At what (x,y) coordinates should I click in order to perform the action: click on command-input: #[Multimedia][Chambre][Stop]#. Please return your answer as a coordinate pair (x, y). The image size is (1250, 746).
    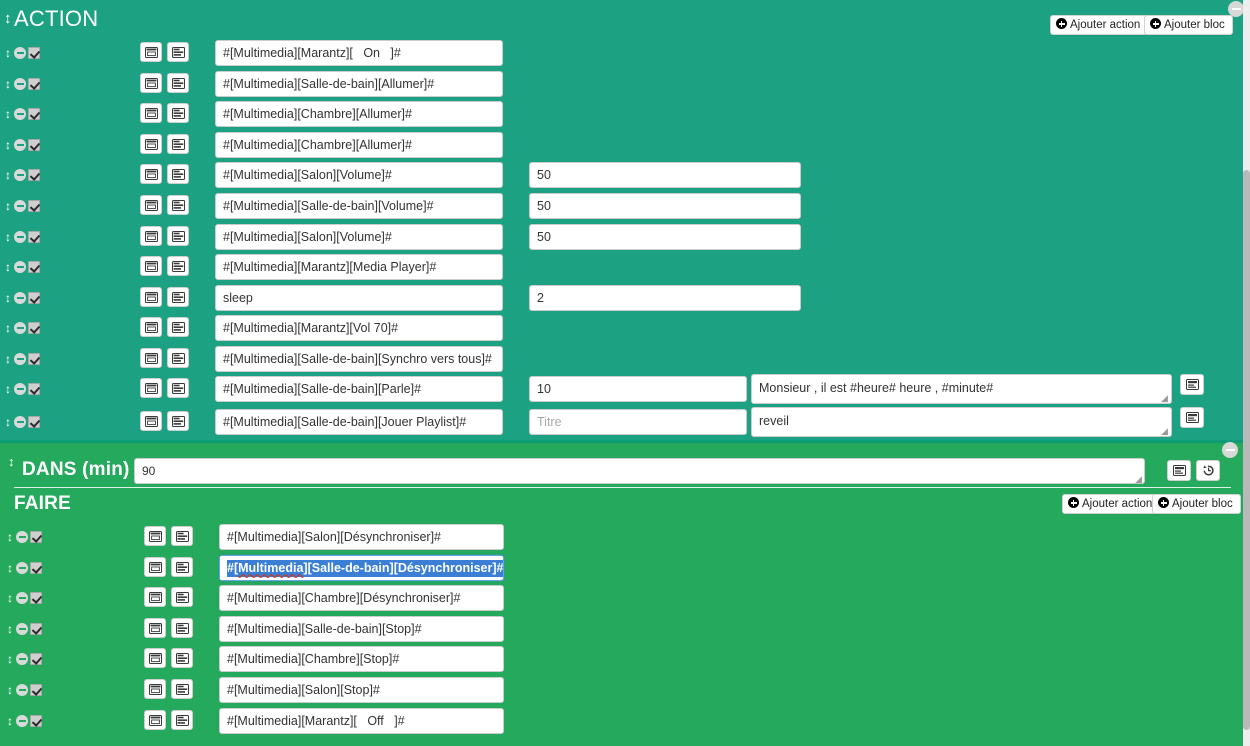
    Looking at the image, I should click on (361, 659).